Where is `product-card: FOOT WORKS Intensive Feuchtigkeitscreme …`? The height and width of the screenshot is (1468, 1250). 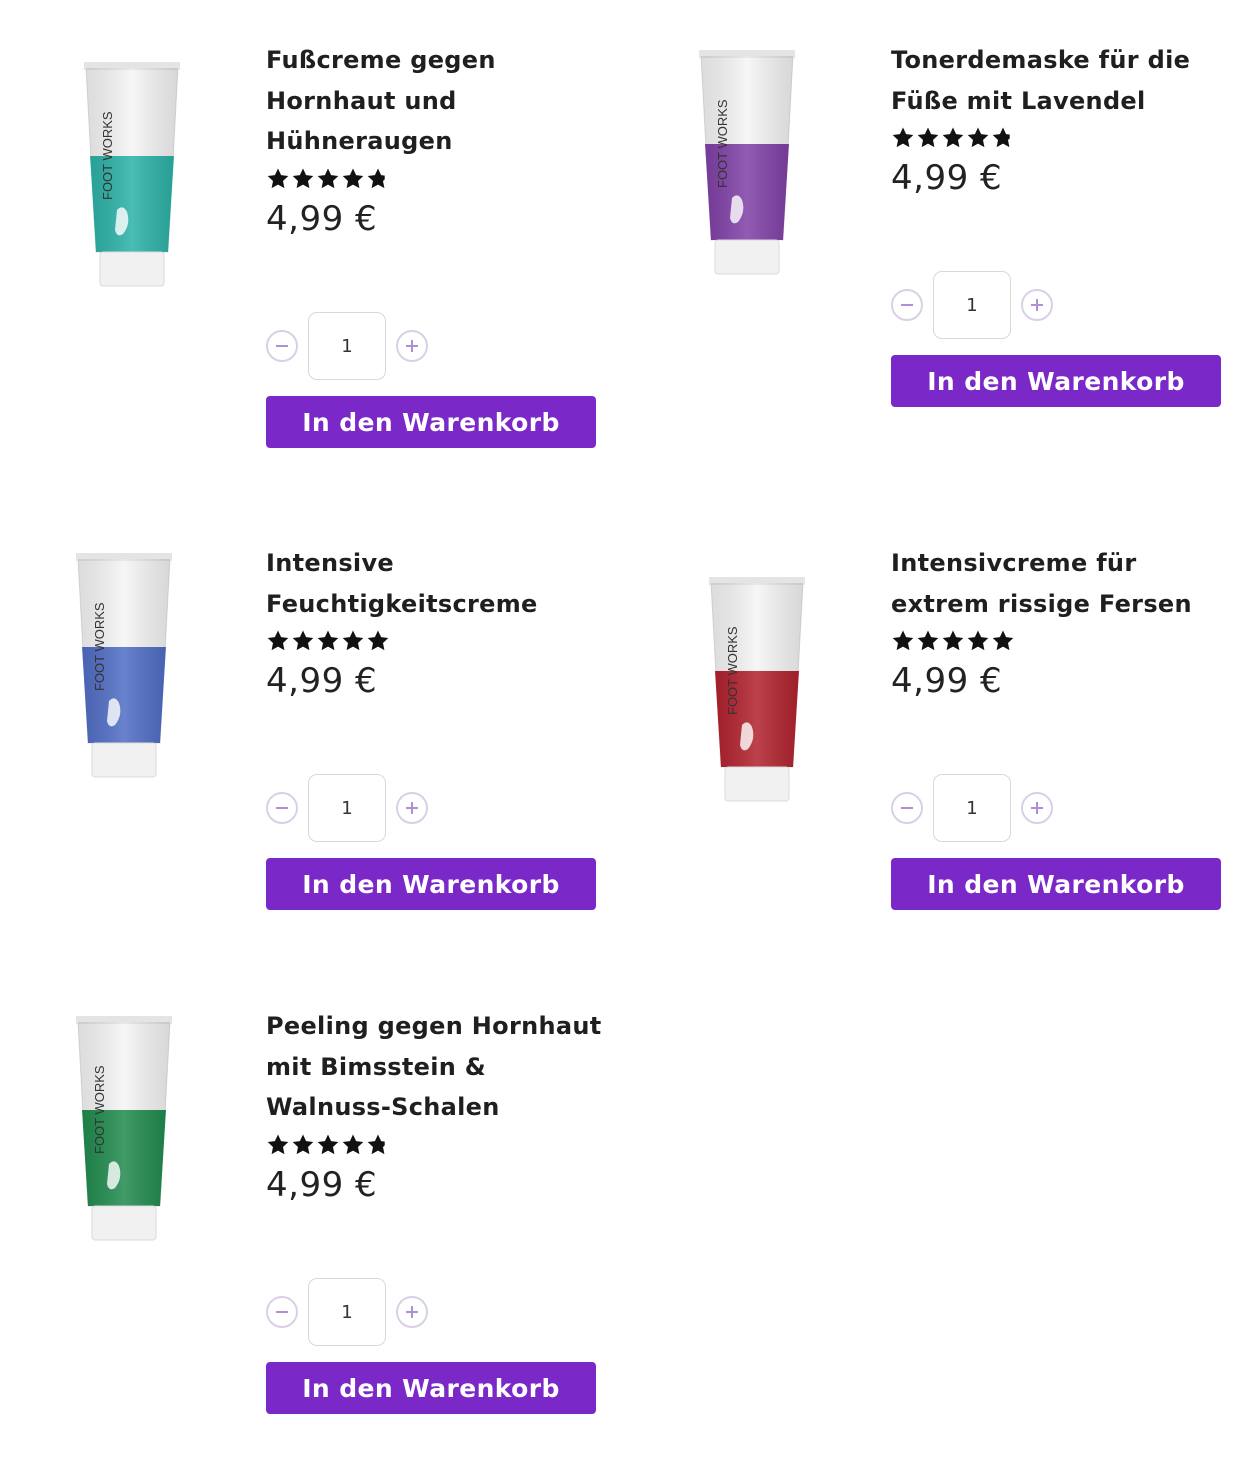
product-card: FOOT WORKS Intensive Feuchtigkeitscreme … is located at coordinates (360, 753).